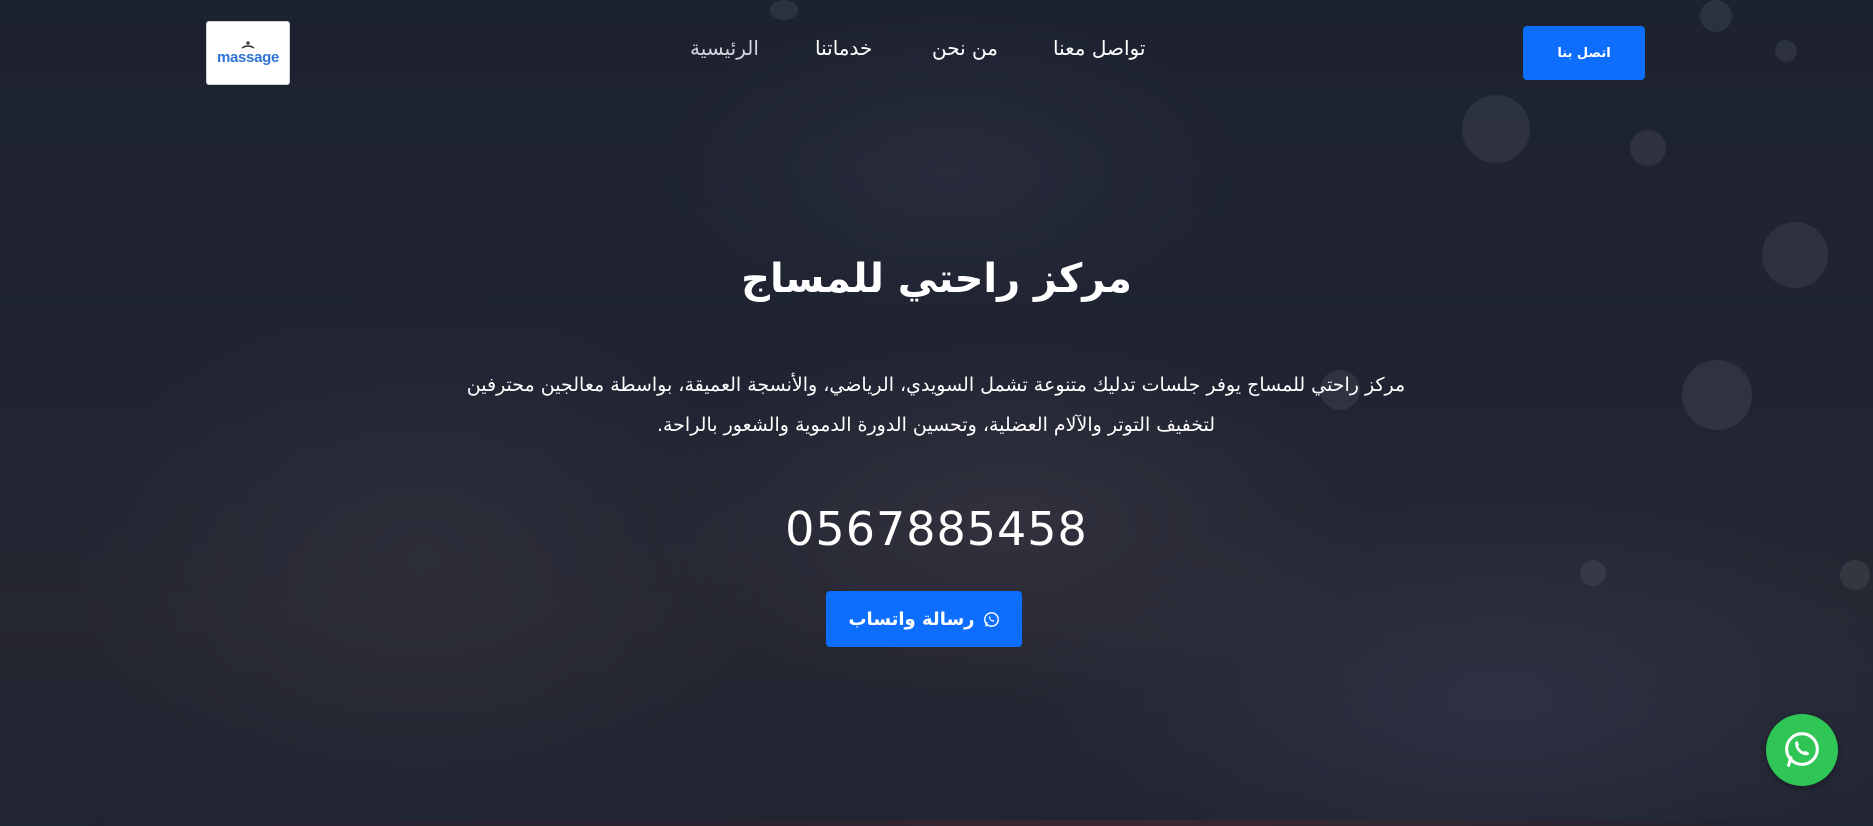  I want to click on nav-item-services: خدماتنا, so click(843, 48).